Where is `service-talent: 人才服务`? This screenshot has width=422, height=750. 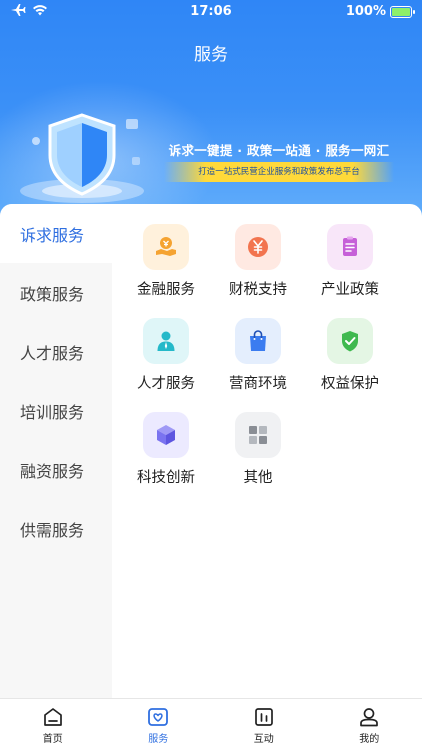 service-talent: 人才服务 is located at coordinates (166, 358).